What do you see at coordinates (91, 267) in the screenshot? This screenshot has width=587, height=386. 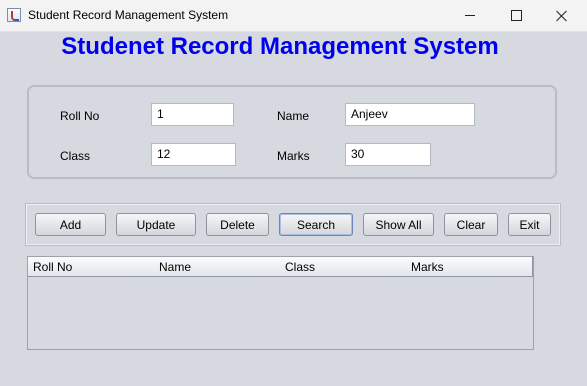 I see `column-header-roll-no: Roll No` at bounding box center [91, 267].